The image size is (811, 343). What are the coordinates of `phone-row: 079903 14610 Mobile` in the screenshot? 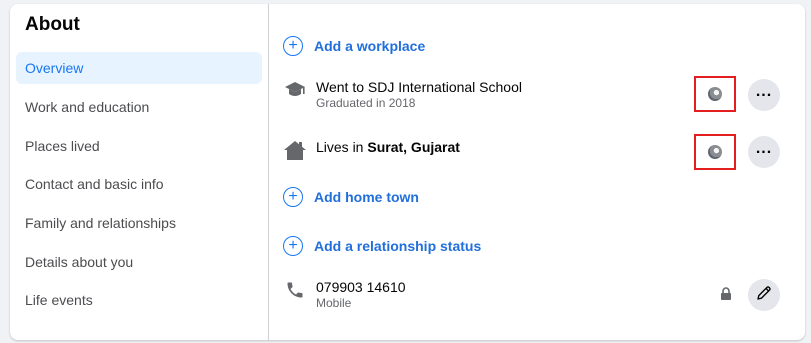 It's located at (344, 294).